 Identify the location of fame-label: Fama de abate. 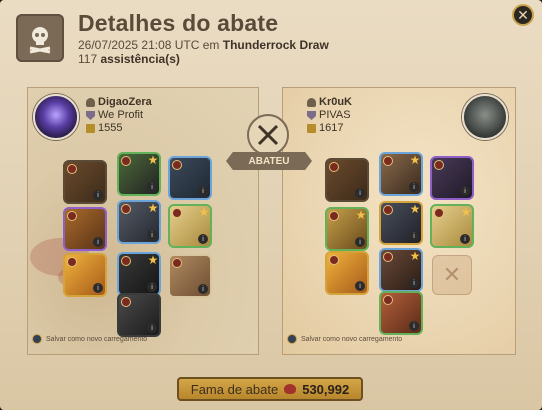
(234, 389).